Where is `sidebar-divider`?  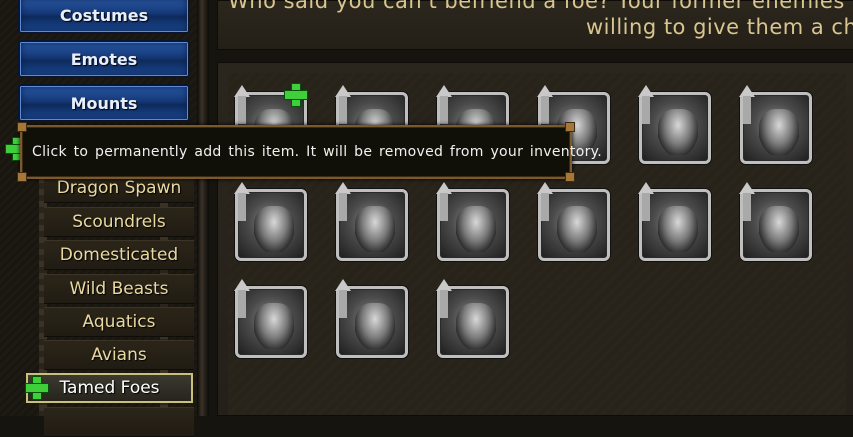
sidebar-divider is located at coordinates (203, 208).